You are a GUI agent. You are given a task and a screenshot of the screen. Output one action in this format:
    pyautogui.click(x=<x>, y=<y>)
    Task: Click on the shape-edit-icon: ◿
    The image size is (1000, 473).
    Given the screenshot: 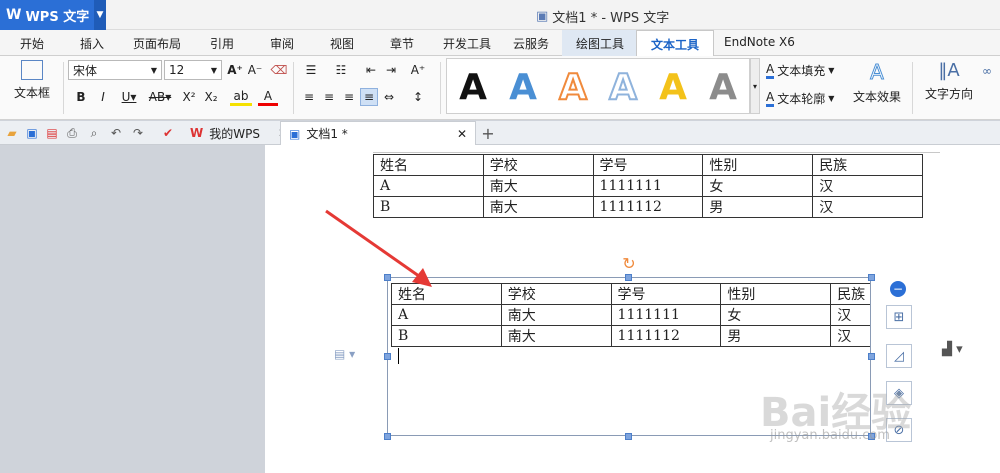 What is the action you would take?
    pyautogui.click(x=899, y=356)
    